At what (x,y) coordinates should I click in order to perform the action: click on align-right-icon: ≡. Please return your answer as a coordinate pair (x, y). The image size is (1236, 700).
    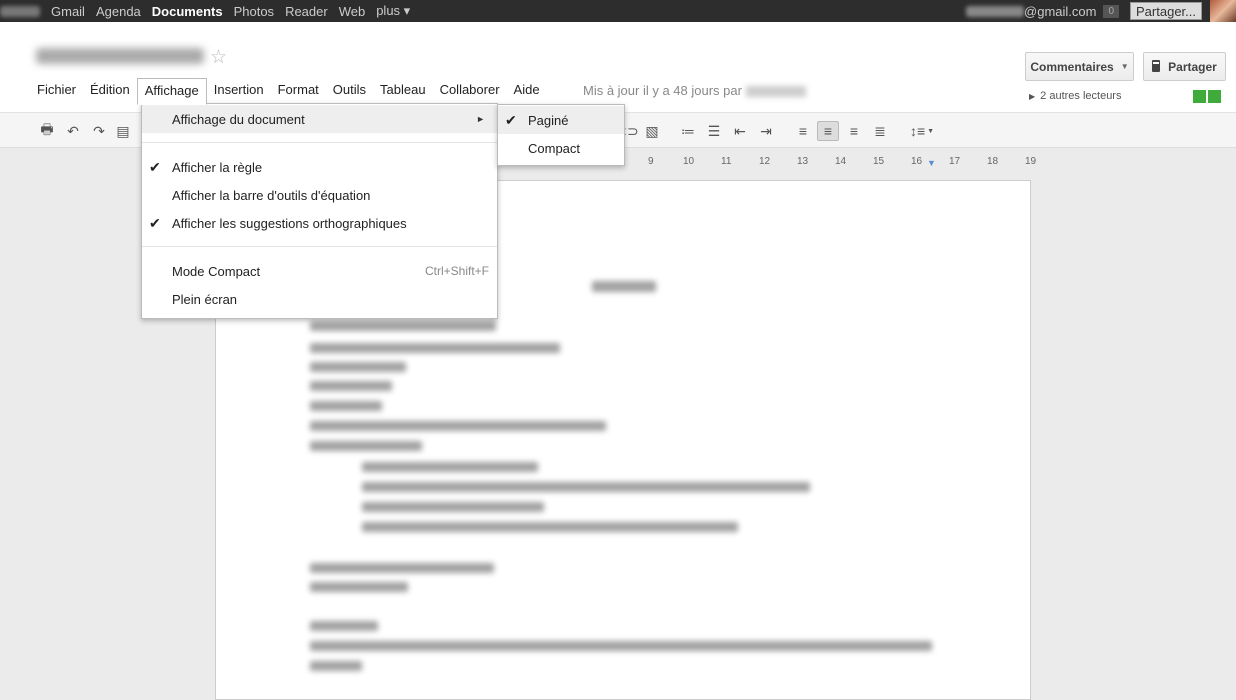
    Looking at the image, I should click on (854, 131).